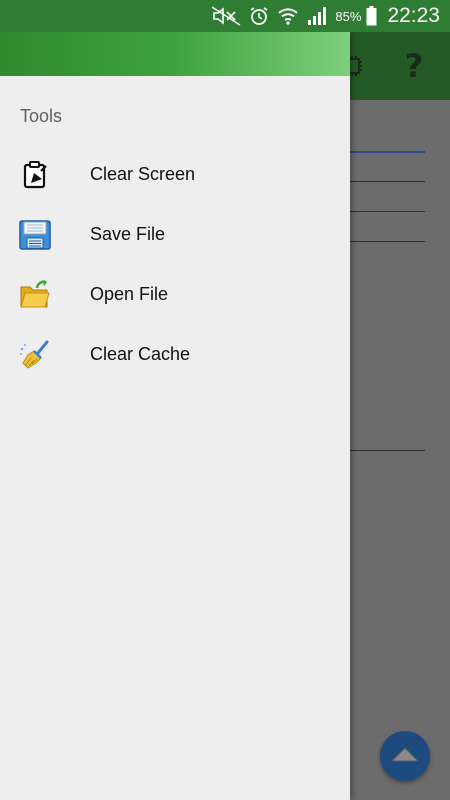  I want to click on status-bar: 85% 22:23, so click(225, 16).